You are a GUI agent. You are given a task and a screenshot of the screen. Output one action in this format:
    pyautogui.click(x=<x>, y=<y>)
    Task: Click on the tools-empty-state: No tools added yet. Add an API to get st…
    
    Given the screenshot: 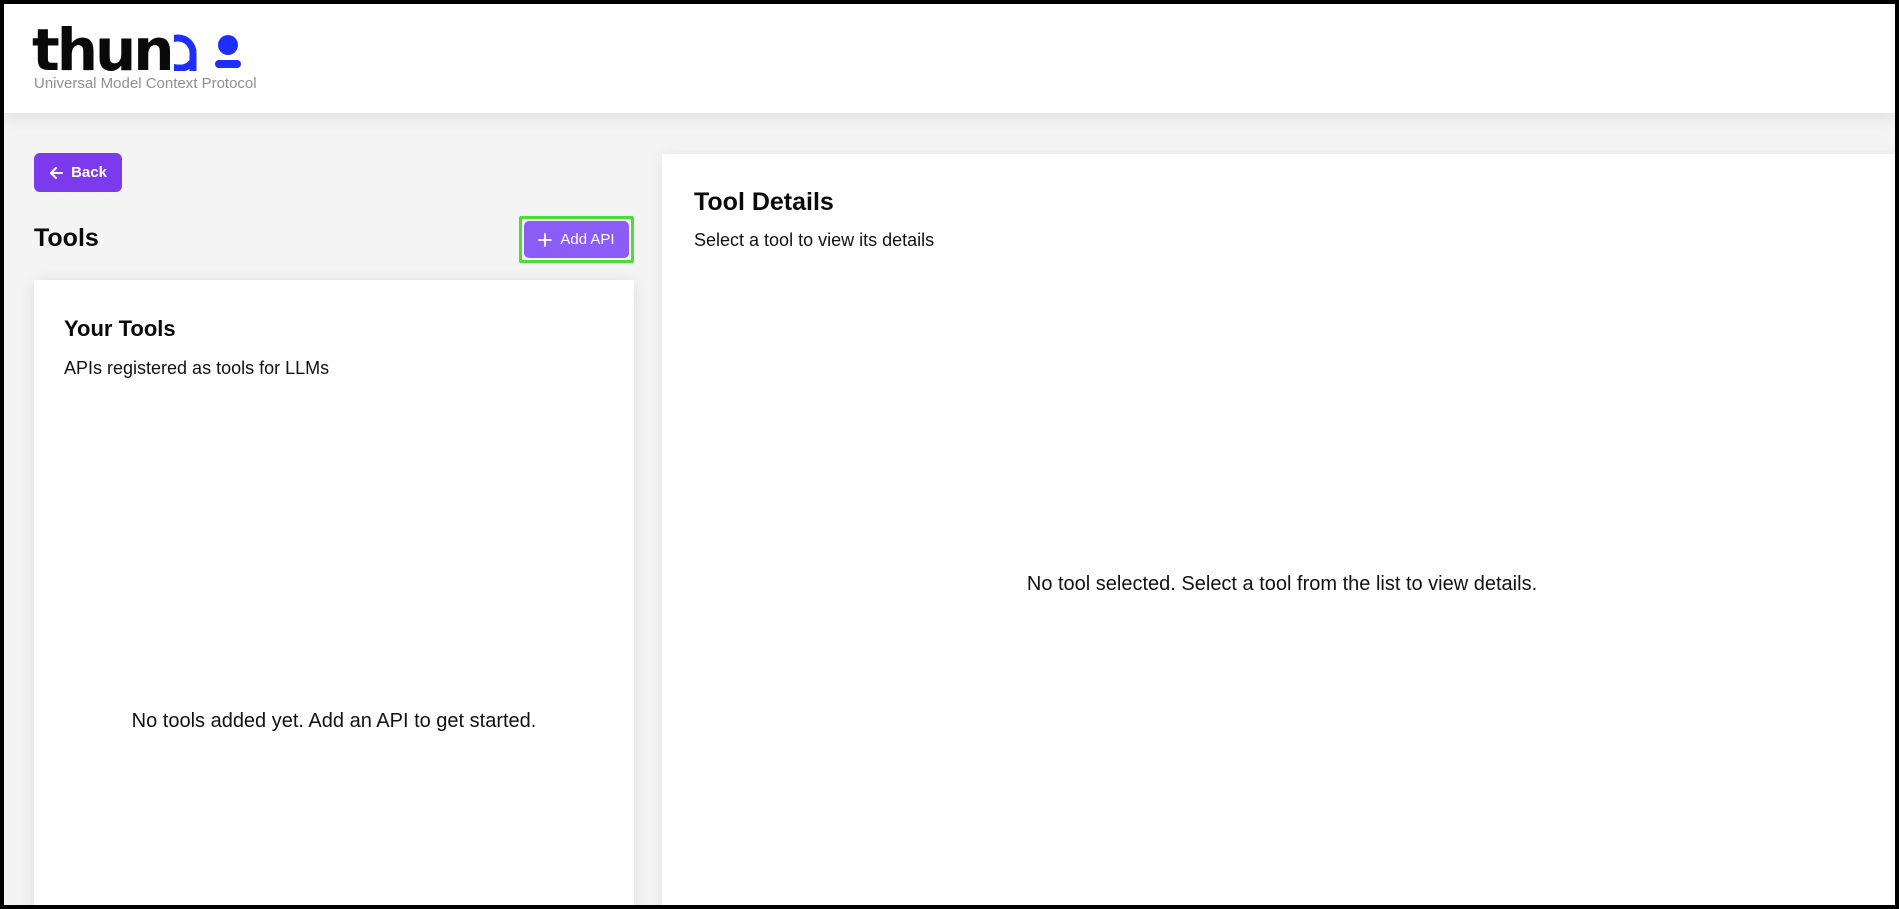 What is the action you would take?
    pyautogui.click(x=334, y=721)
    